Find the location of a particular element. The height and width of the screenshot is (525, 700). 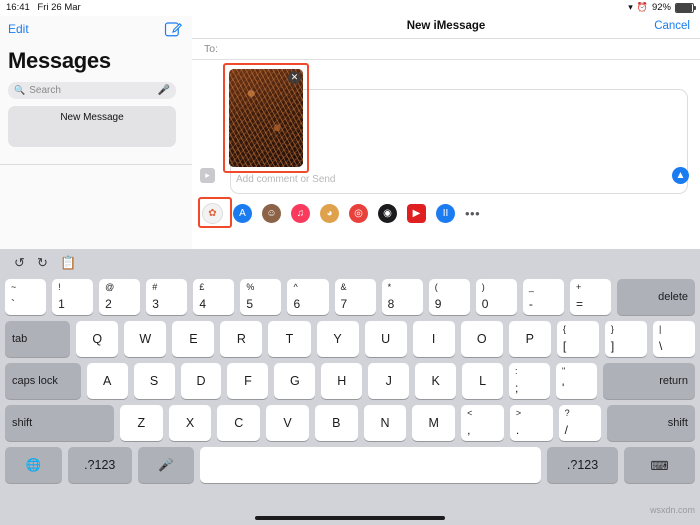

key-7: & 7 is located at coordinates (355, 297).